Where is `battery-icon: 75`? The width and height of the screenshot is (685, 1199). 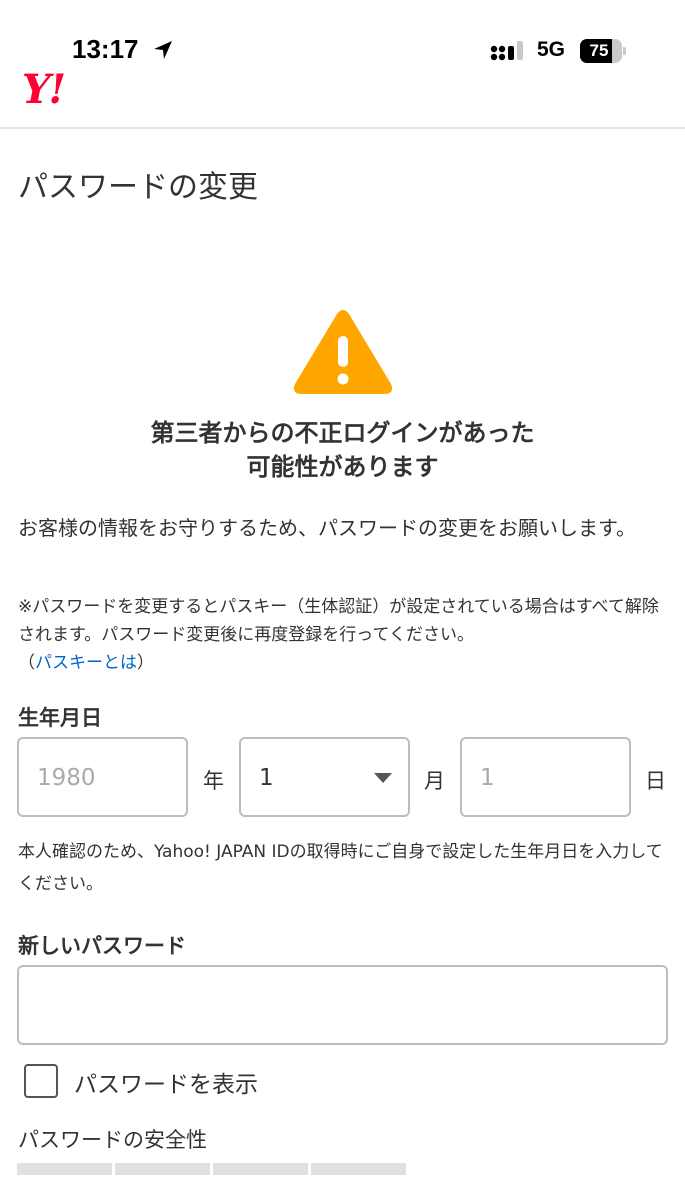 battery-icon: 75 is located at coordinates (603, 51).